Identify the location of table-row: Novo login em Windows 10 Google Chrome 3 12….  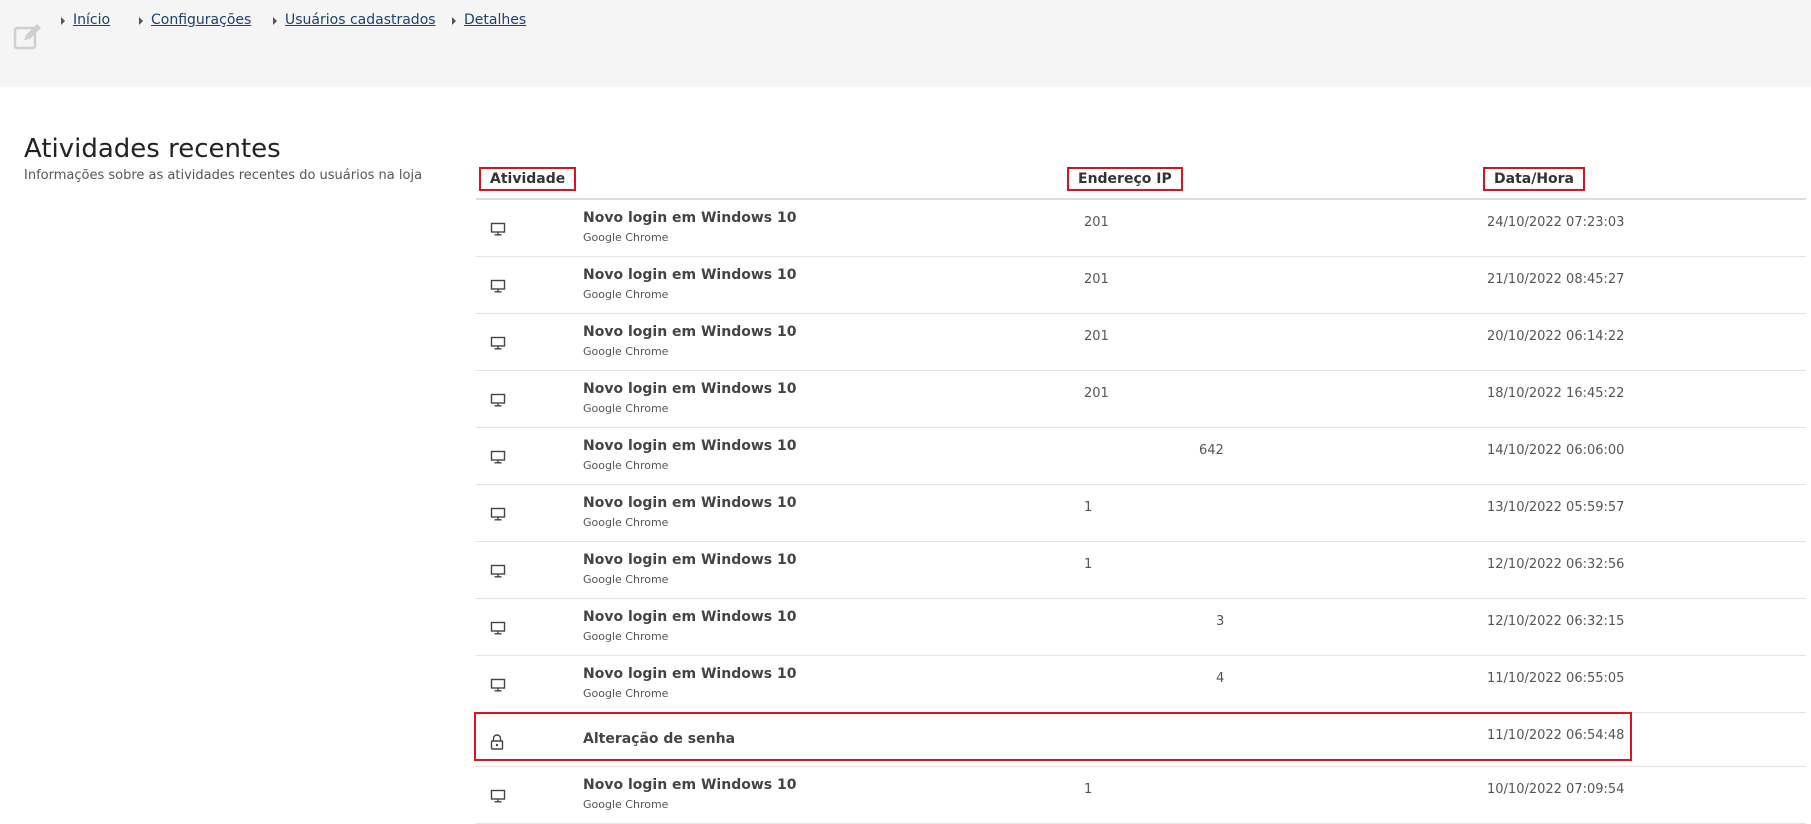
(1141, 627).